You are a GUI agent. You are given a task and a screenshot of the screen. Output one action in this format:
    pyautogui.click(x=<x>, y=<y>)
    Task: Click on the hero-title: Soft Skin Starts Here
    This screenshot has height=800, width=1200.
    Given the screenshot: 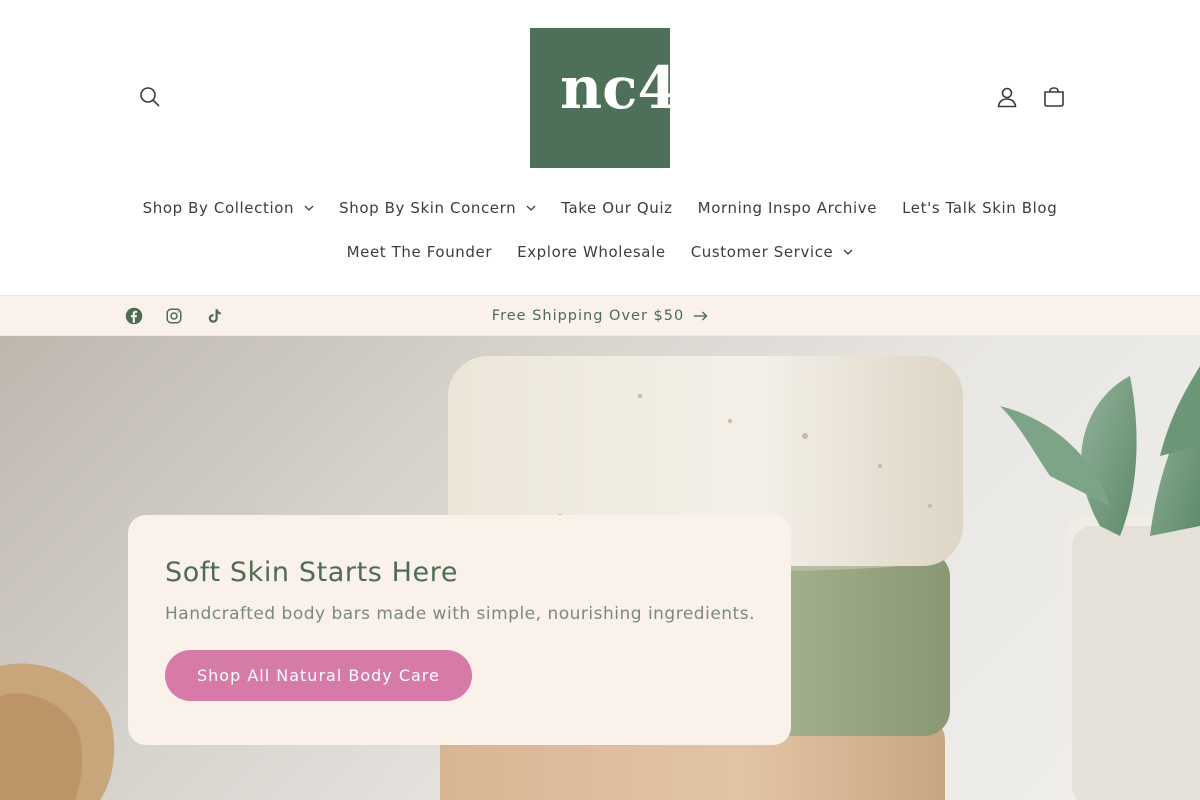 What is the action you would take?
    pyautogui.click(x=312, y=572)
    